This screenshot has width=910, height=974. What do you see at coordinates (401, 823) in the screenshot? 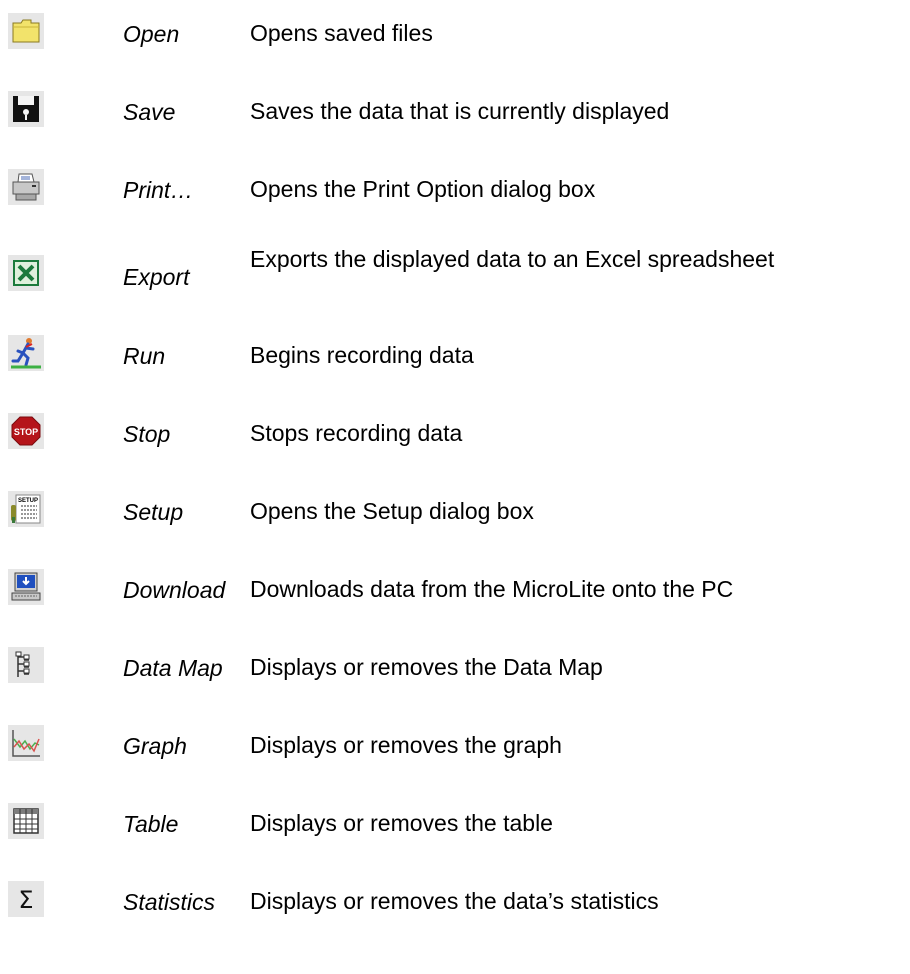
I see `button-description: Displays or removes the table` at bounding box center [401, 823].